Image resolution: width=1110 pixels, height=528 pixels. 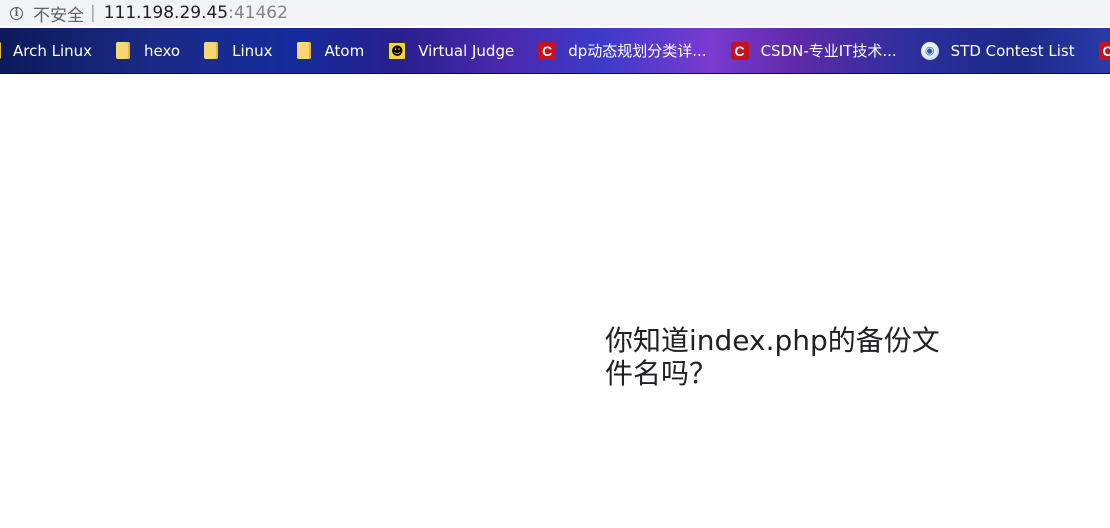 I want to click on address-bar: i 不安全 | 111.198.29.45 :41462, so click(x=555, y=13).